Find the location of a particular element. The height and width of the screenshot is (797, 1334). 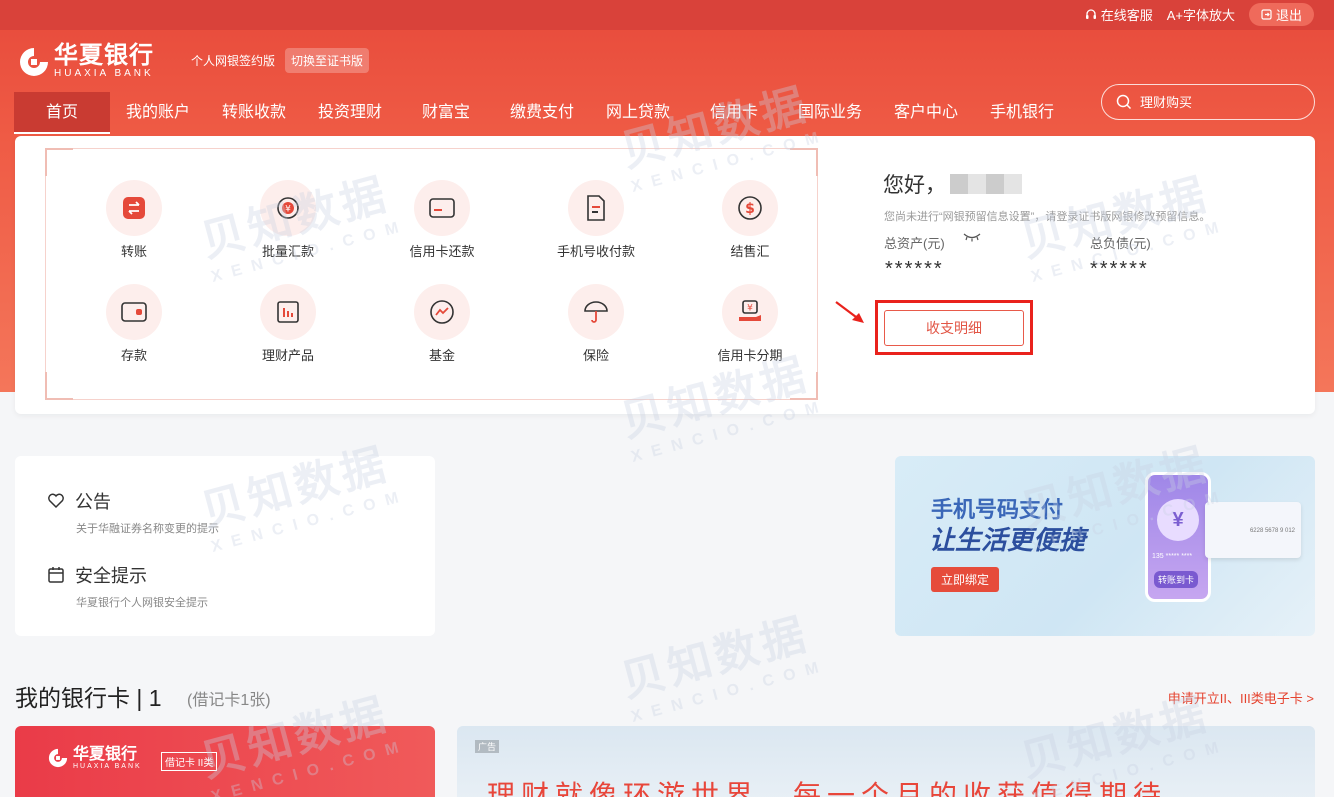

bank-logo: 华夏银行 HUAXIA BANK is located at coordinates (84, 62).